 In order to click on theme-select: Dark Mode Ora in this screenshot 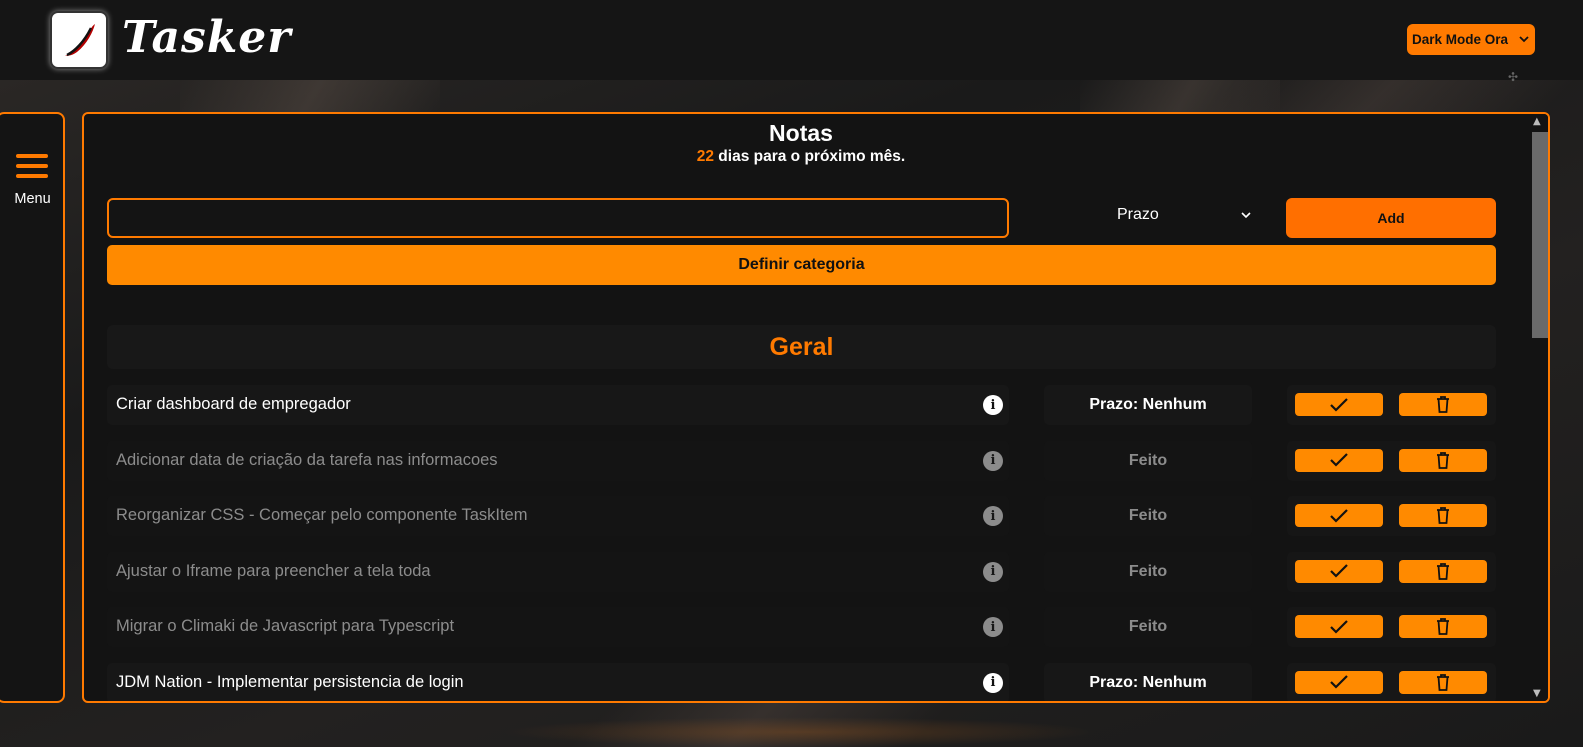, I will do `click(1471, 39)`.